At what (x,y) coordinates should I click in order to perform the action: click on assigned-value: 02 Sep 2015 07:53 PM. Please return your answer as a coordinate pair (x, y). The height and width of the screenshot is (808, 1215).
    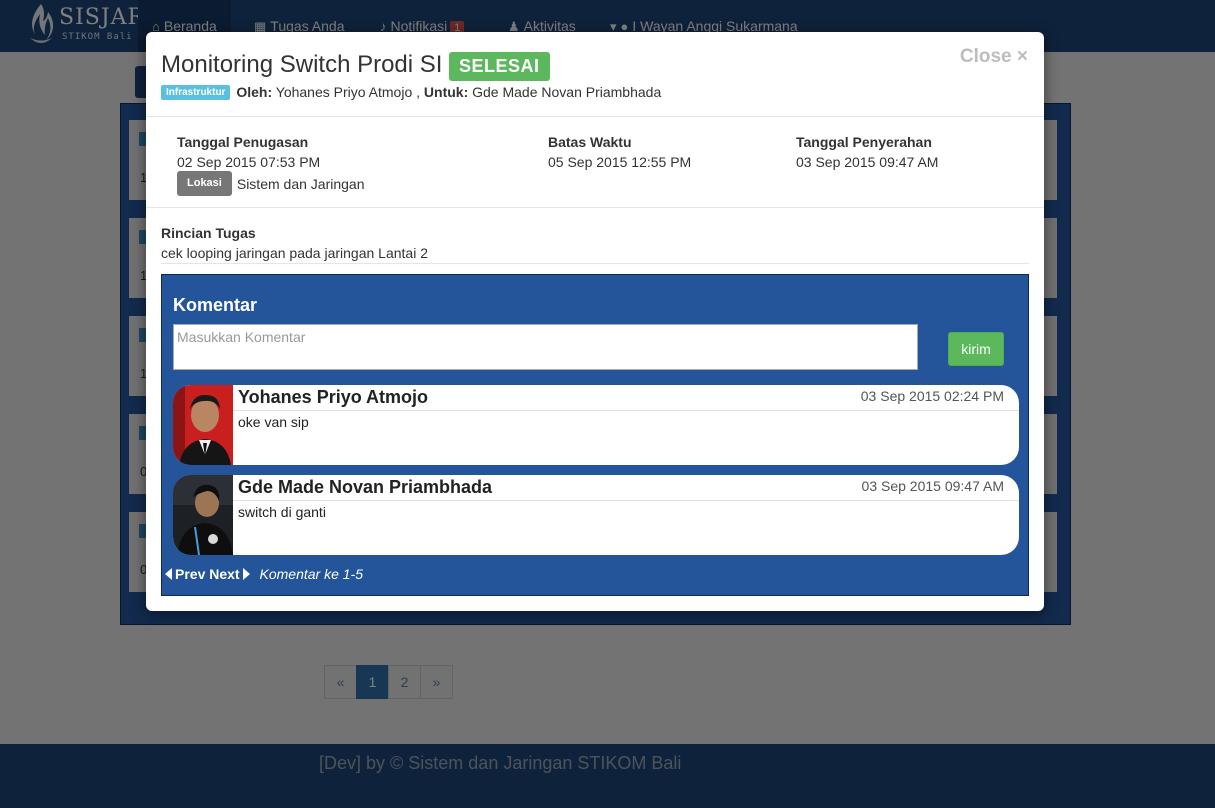
    Looking at the image, I should click on (249, 162).